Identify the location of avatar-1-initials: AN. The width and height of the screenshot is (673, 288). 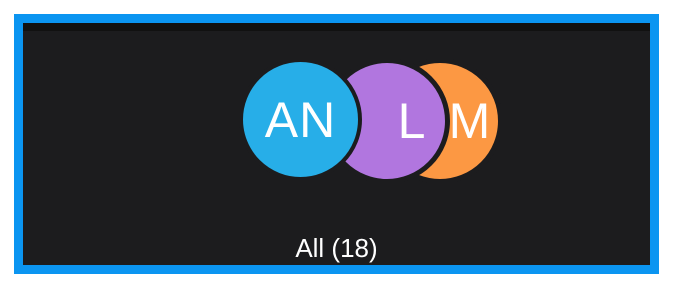
(300, 119).